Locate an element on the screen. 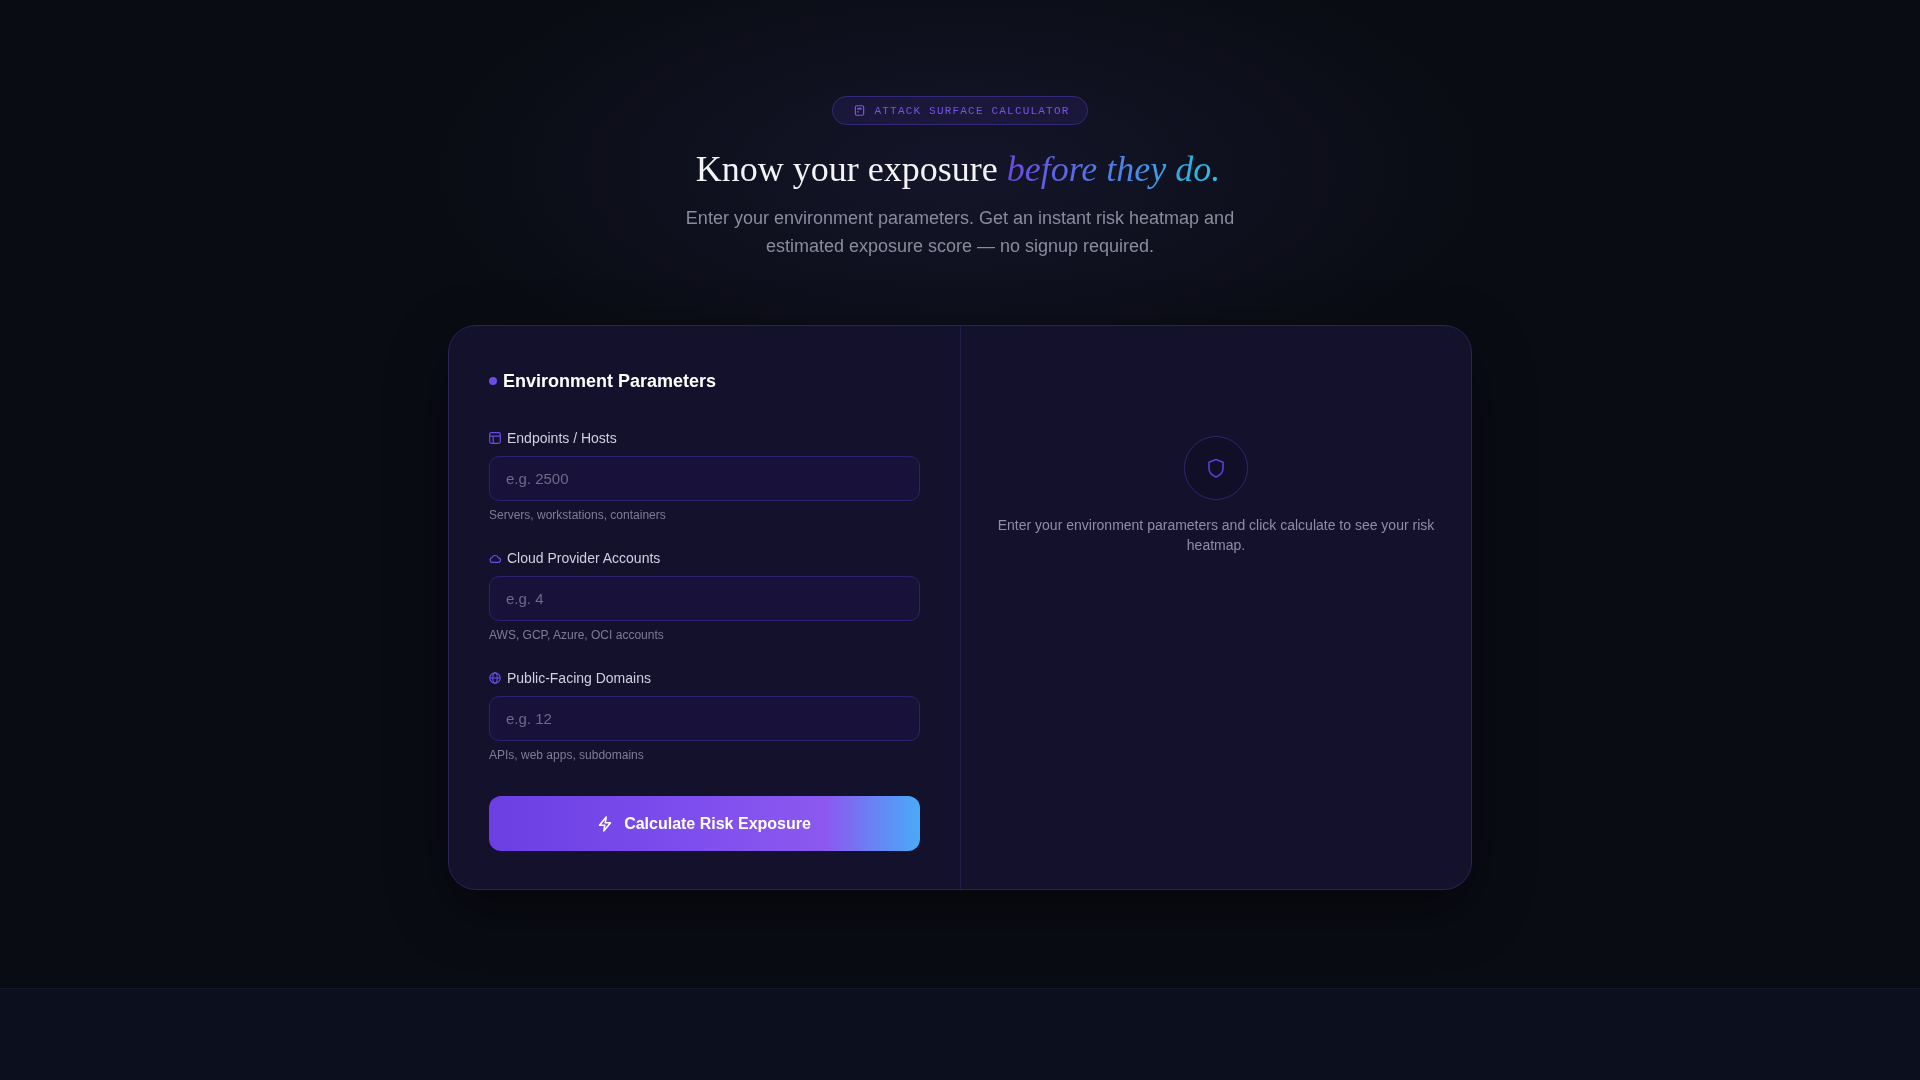  field-hint: Servers, workstations, containers is located at coordinates (577, 515).